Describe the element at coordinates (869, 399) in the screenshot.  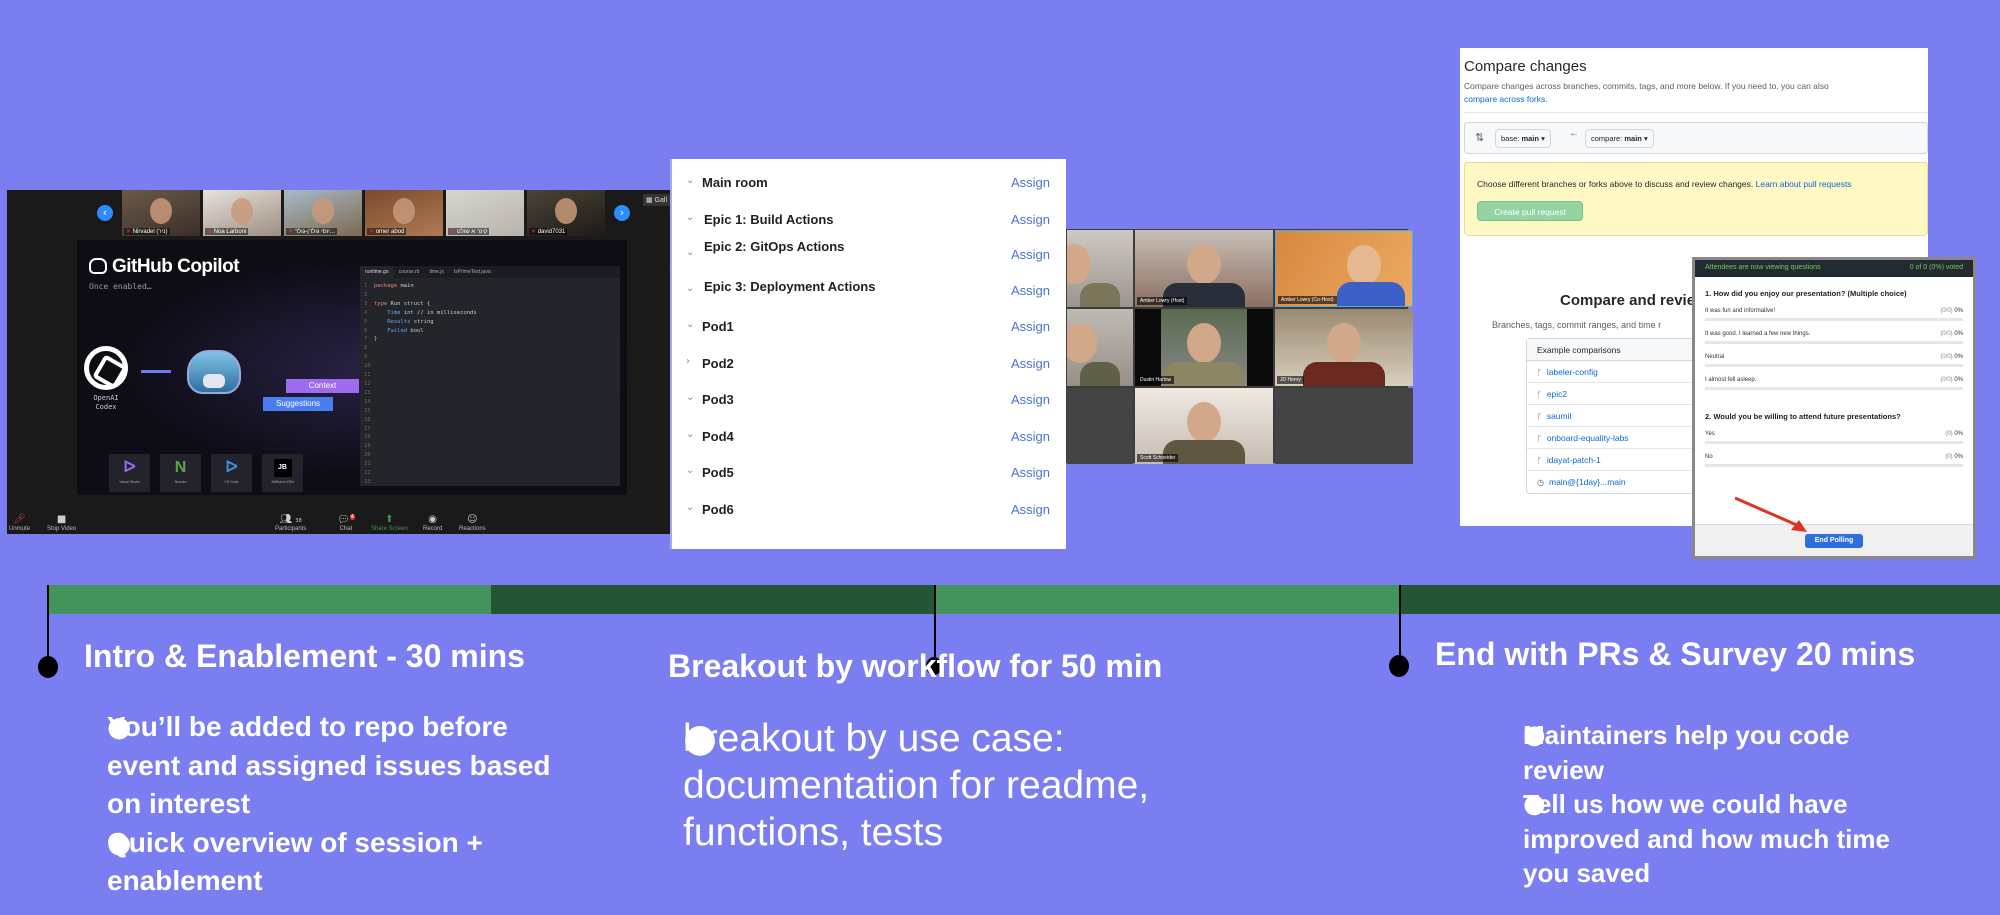
I see `breakout-room-row: ⌄ Pod3 Assign` at that location.